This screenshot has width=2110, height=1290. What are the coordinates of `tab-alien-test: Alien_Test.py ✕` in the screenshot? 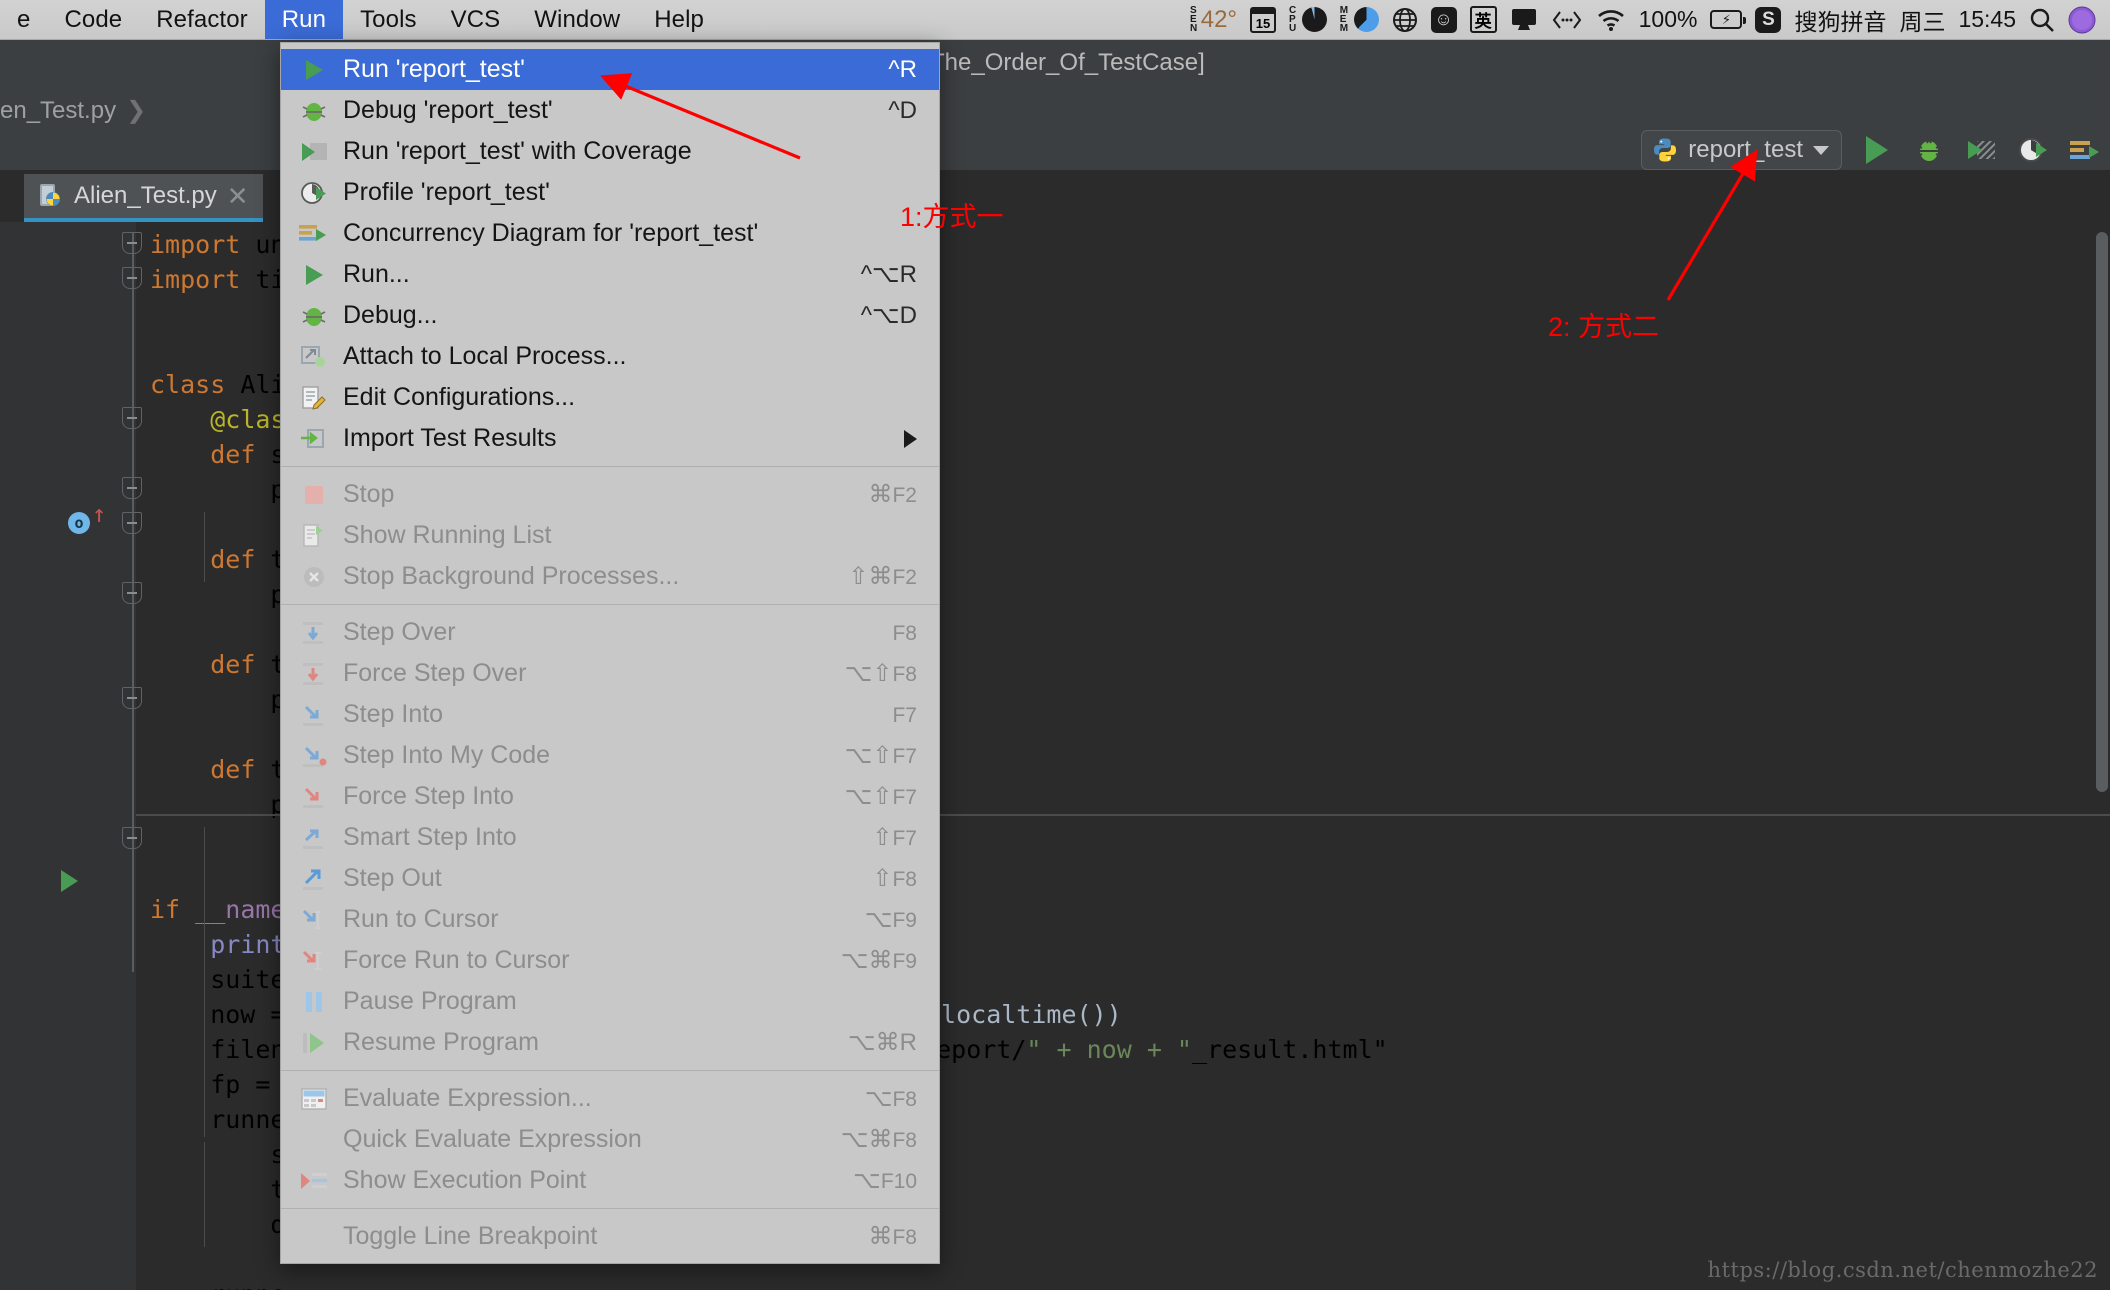 It's located at (143, 198).